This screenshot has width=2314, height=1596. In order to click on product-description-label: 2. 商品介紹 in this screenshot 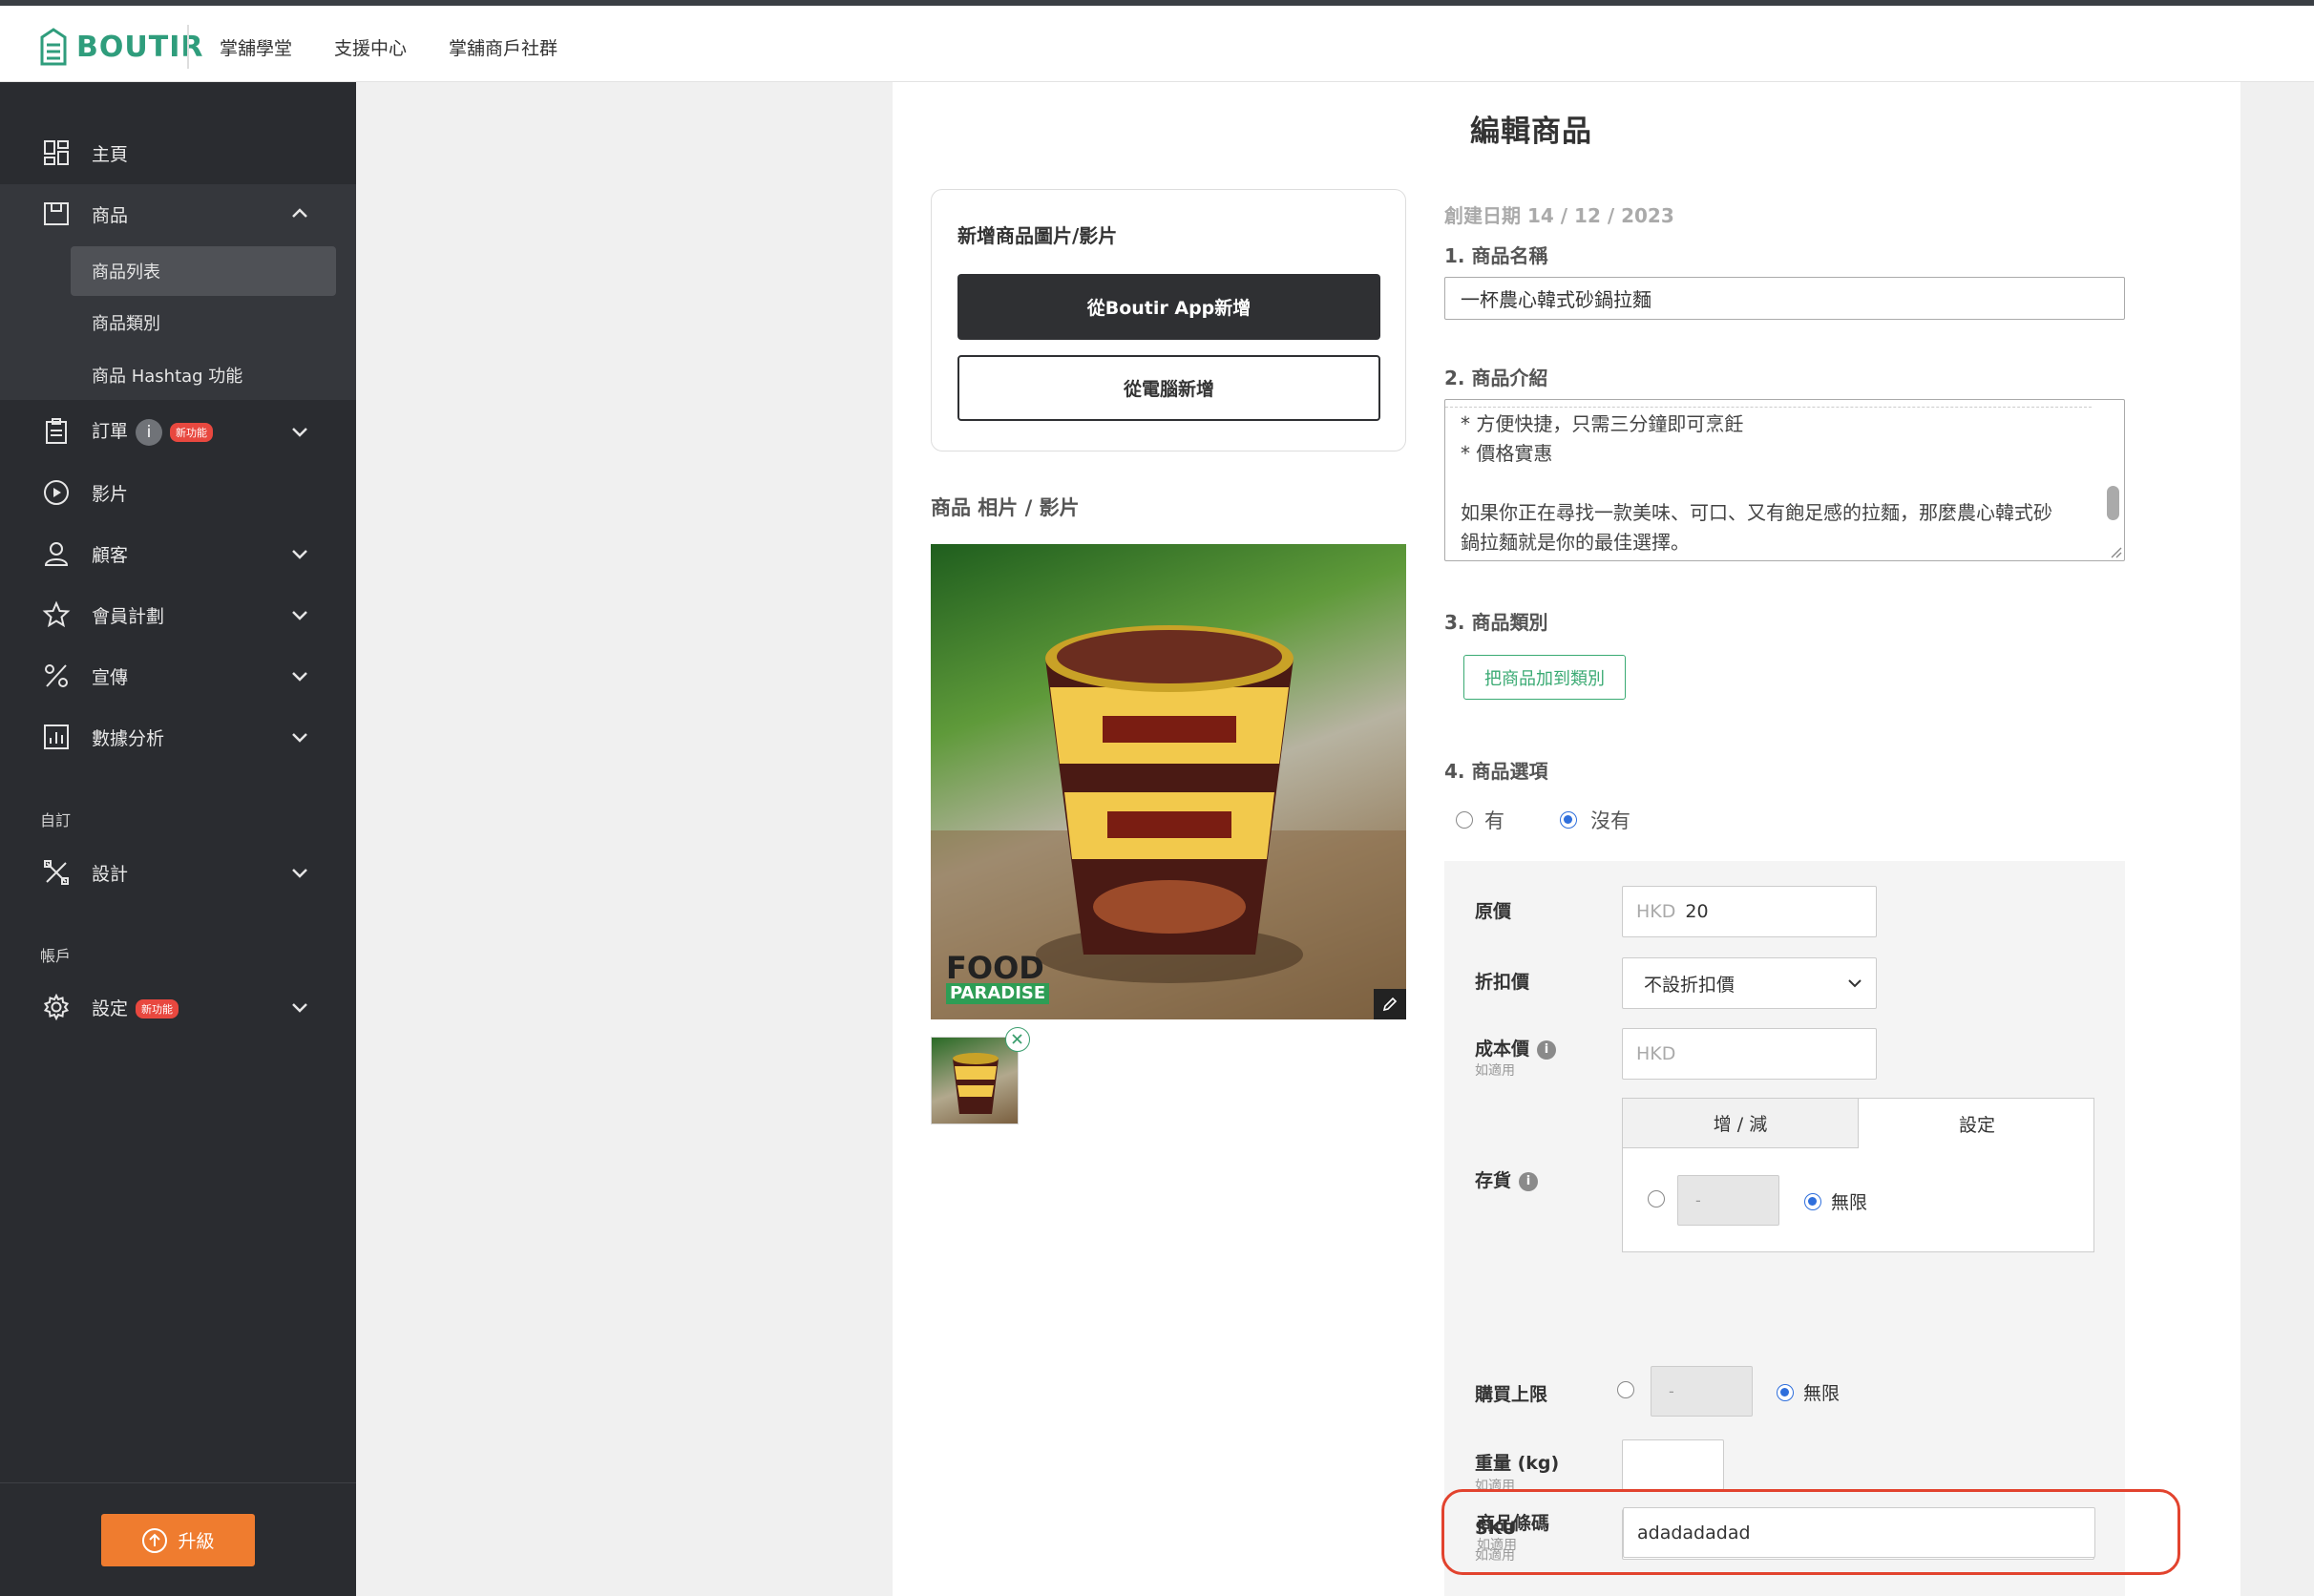, I will do `click(1496, 378)`.